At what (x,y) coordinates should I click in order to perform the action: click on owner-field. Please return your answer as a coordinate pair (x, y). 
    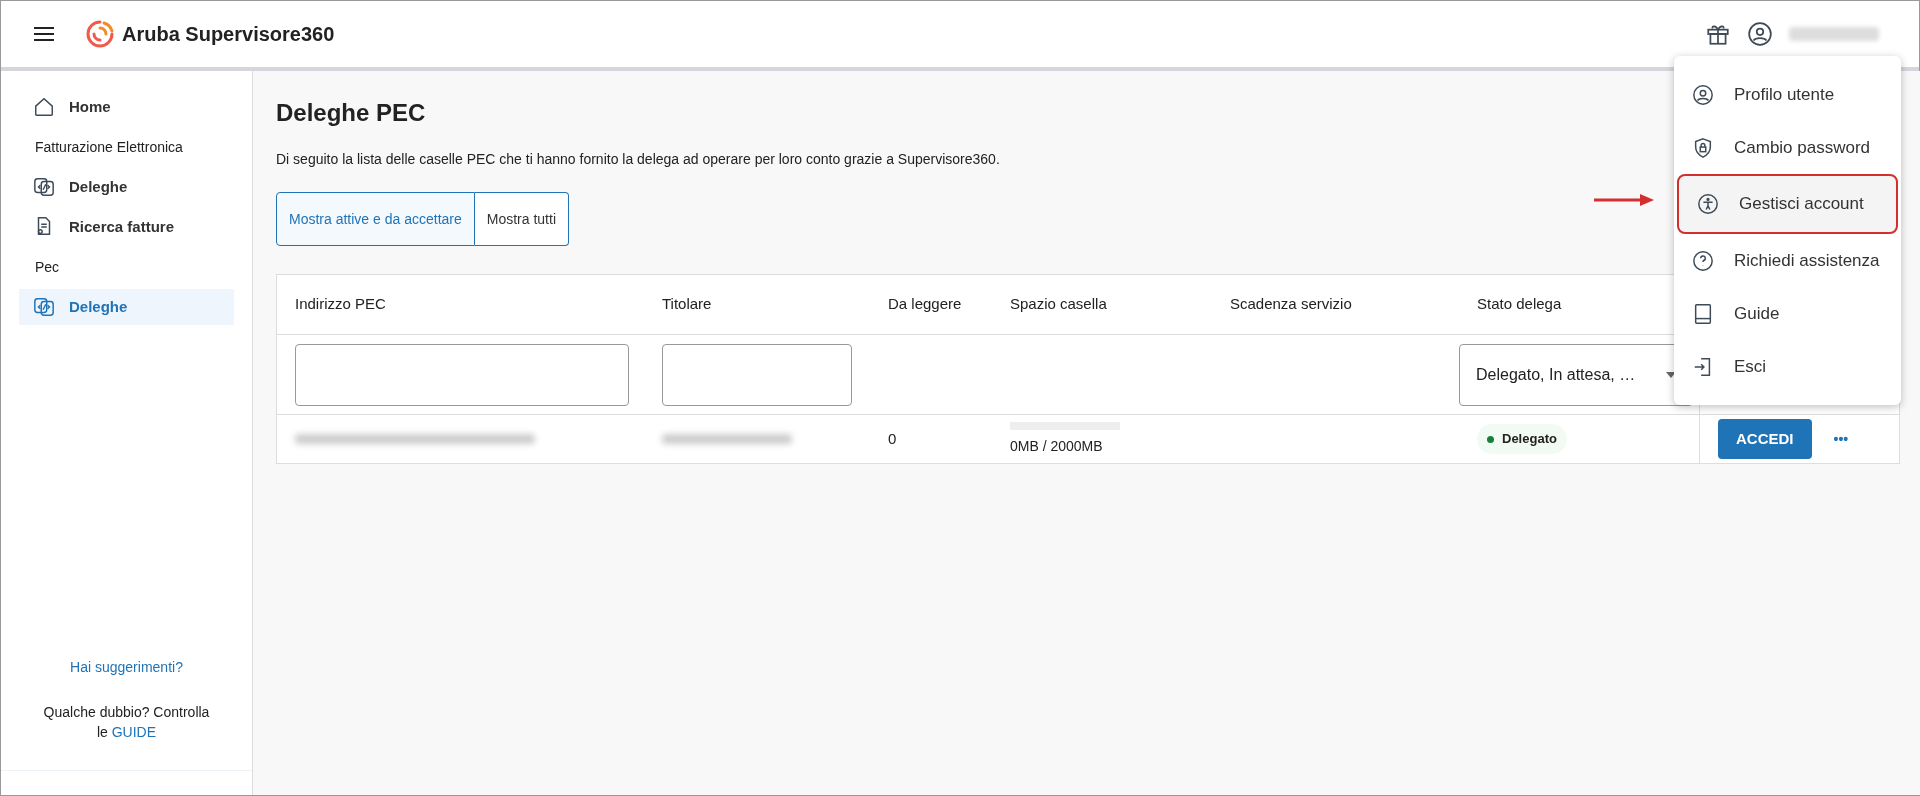
    Looking at the image, I should click on (757, 374).